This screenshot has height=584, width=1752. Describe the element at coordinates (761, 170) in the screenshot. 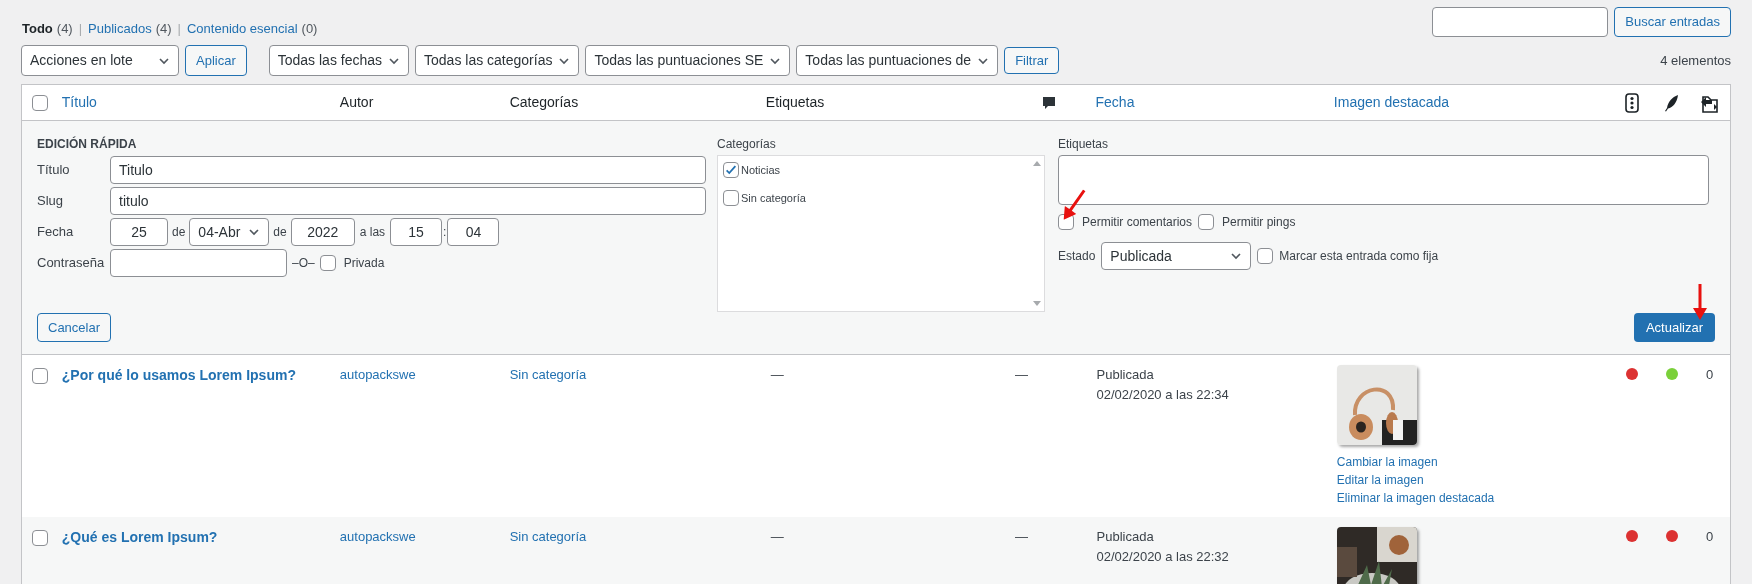

I see `category-label: Noticias` at that location.